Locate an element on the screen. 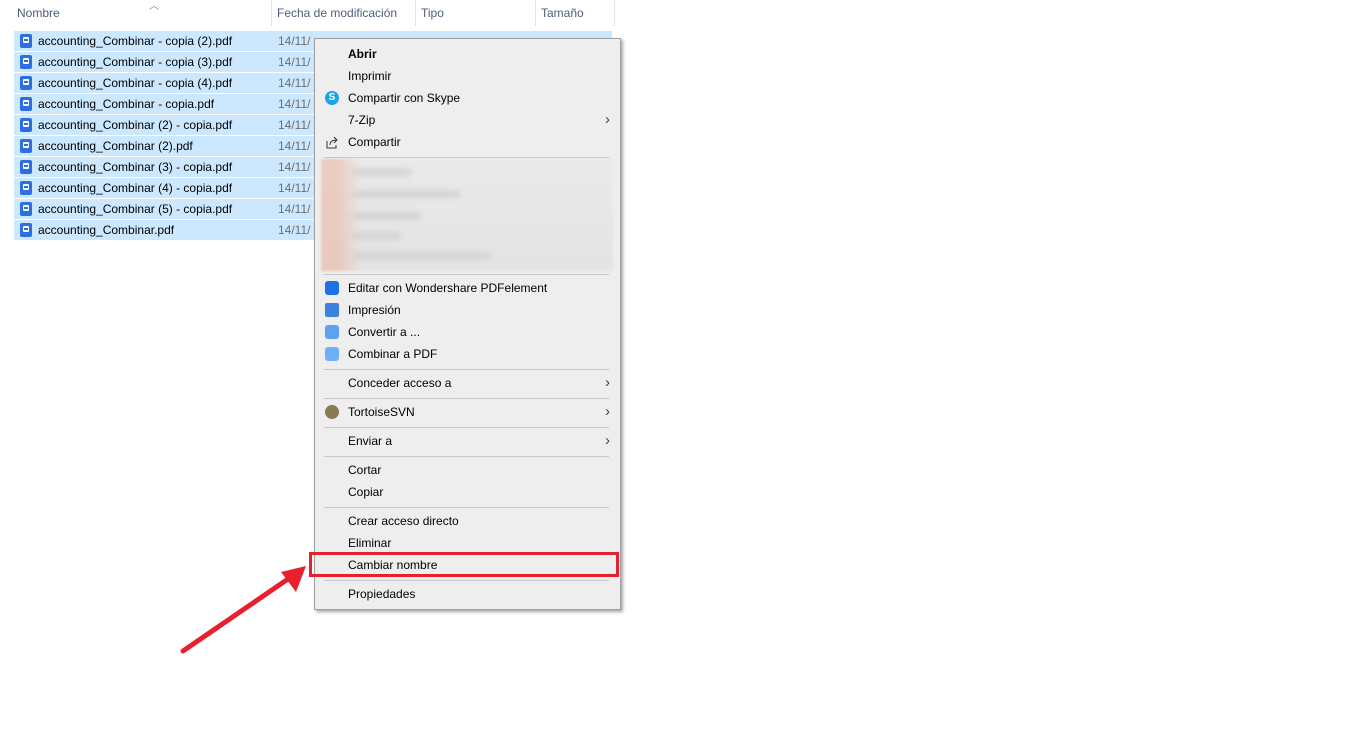  annotation-arrow-icon is located at coordinates (243, 610).